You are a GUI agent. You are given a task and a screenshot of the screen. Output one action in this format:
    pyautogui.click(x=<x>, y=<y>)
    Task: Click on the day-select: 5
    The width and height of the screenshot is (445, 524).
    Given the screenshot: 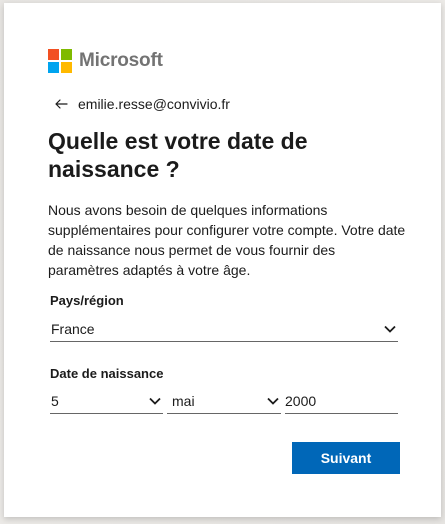 What is the action you would take?
    pyautogui.click(x=106, y=401)
    